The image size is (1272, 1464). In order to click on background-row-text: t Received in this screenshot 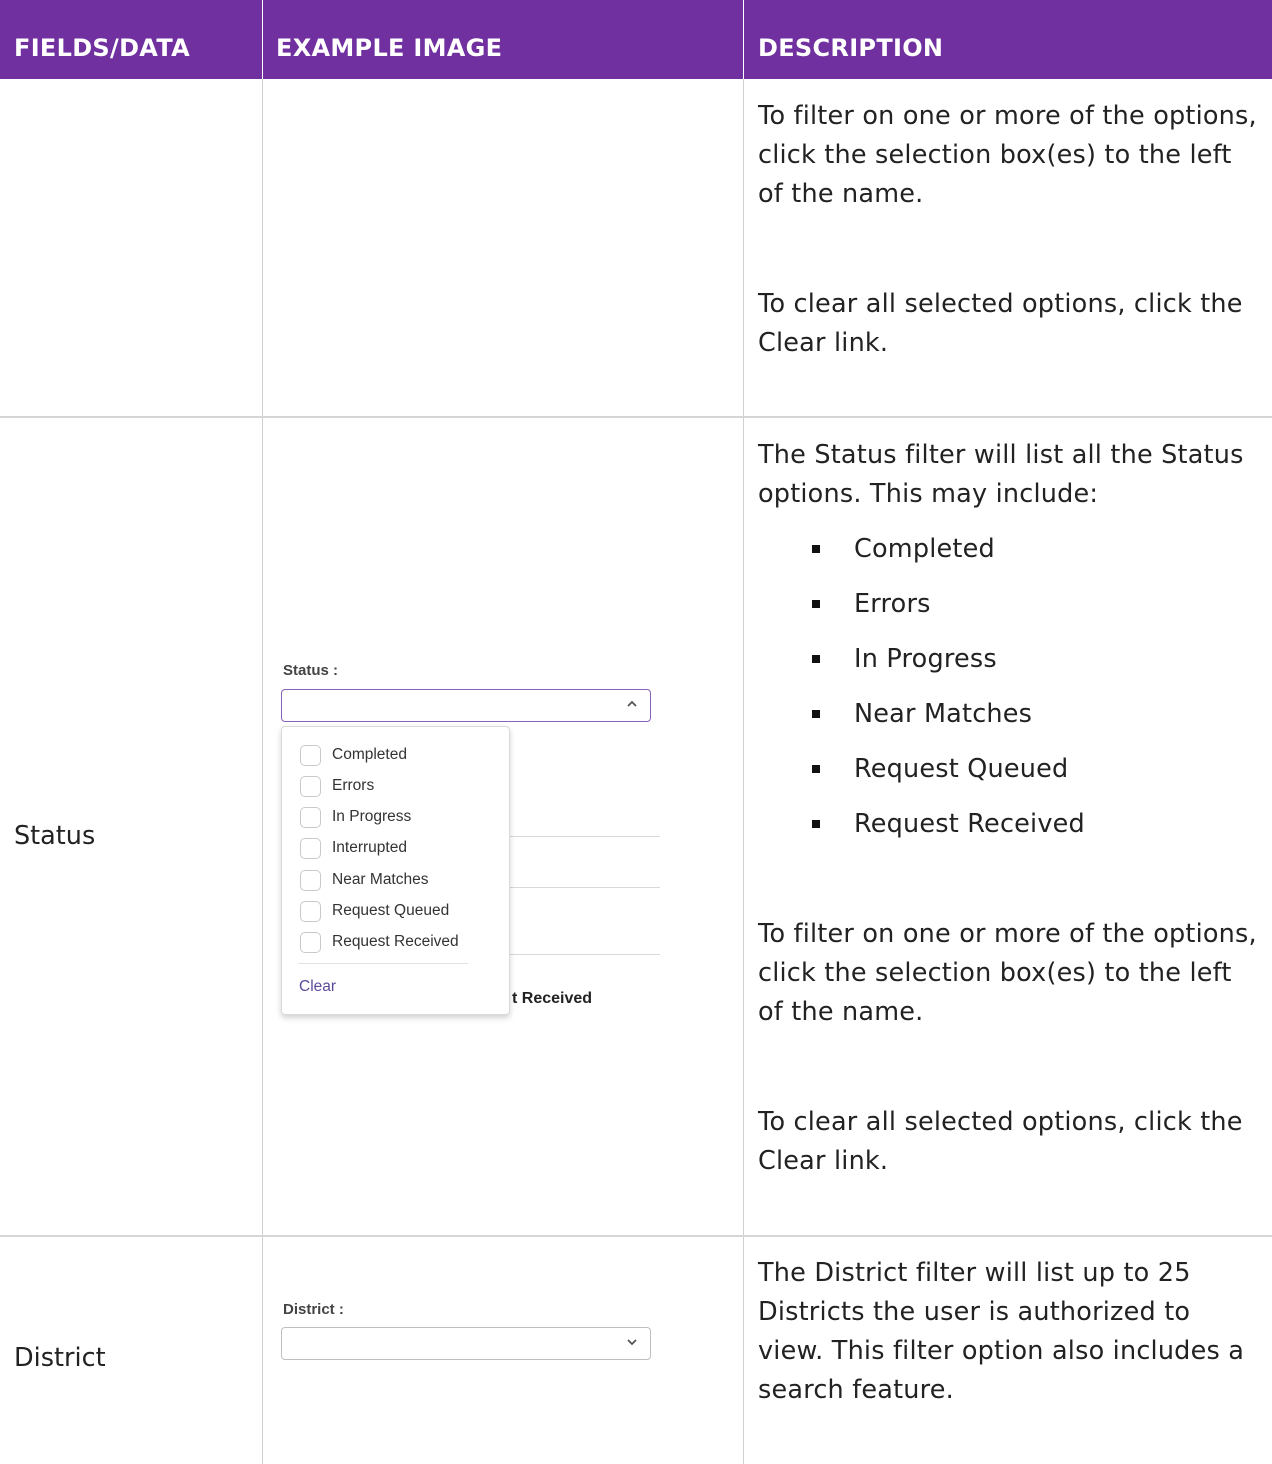, I will do `click(552, 998)`.